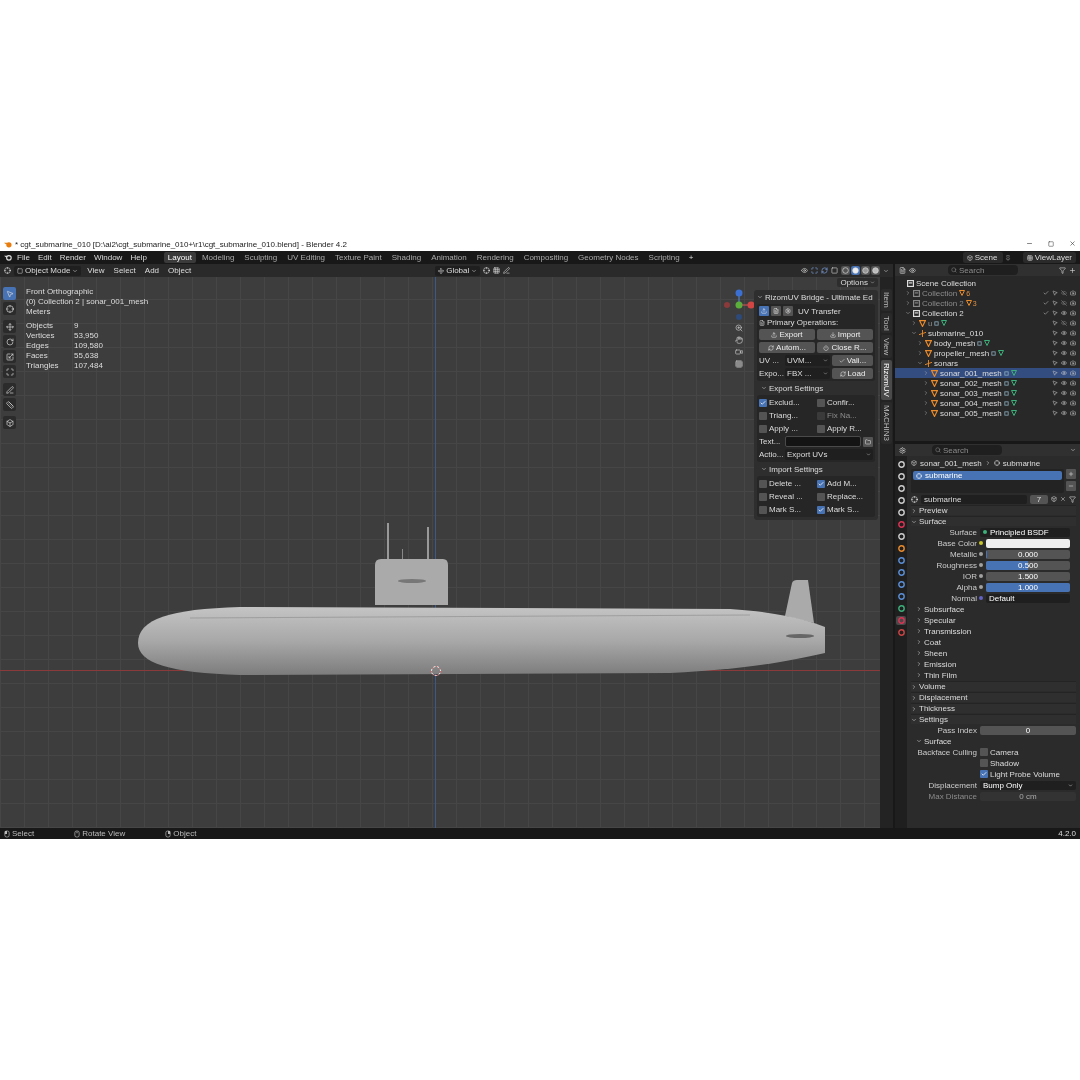 Image resolution: width=1080 pixels, height=1080 pixels. I want to click on outliner-row: sonars, so click(987, 363).